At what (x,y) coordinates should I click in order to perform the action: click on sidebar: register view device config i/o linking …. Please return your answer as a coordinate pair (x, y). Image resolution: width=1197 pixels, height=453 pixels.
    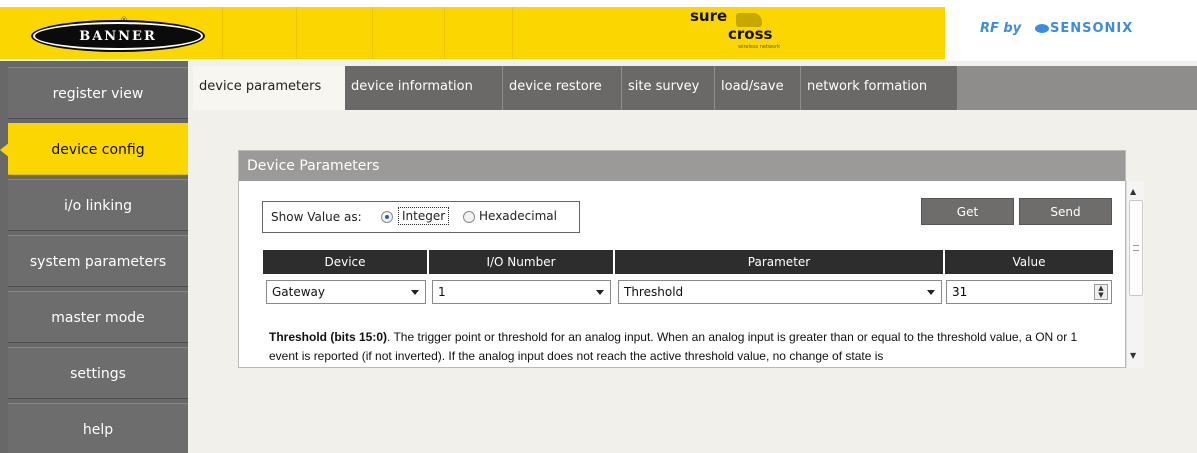
    Looking at the image, I should click on (94, 257).